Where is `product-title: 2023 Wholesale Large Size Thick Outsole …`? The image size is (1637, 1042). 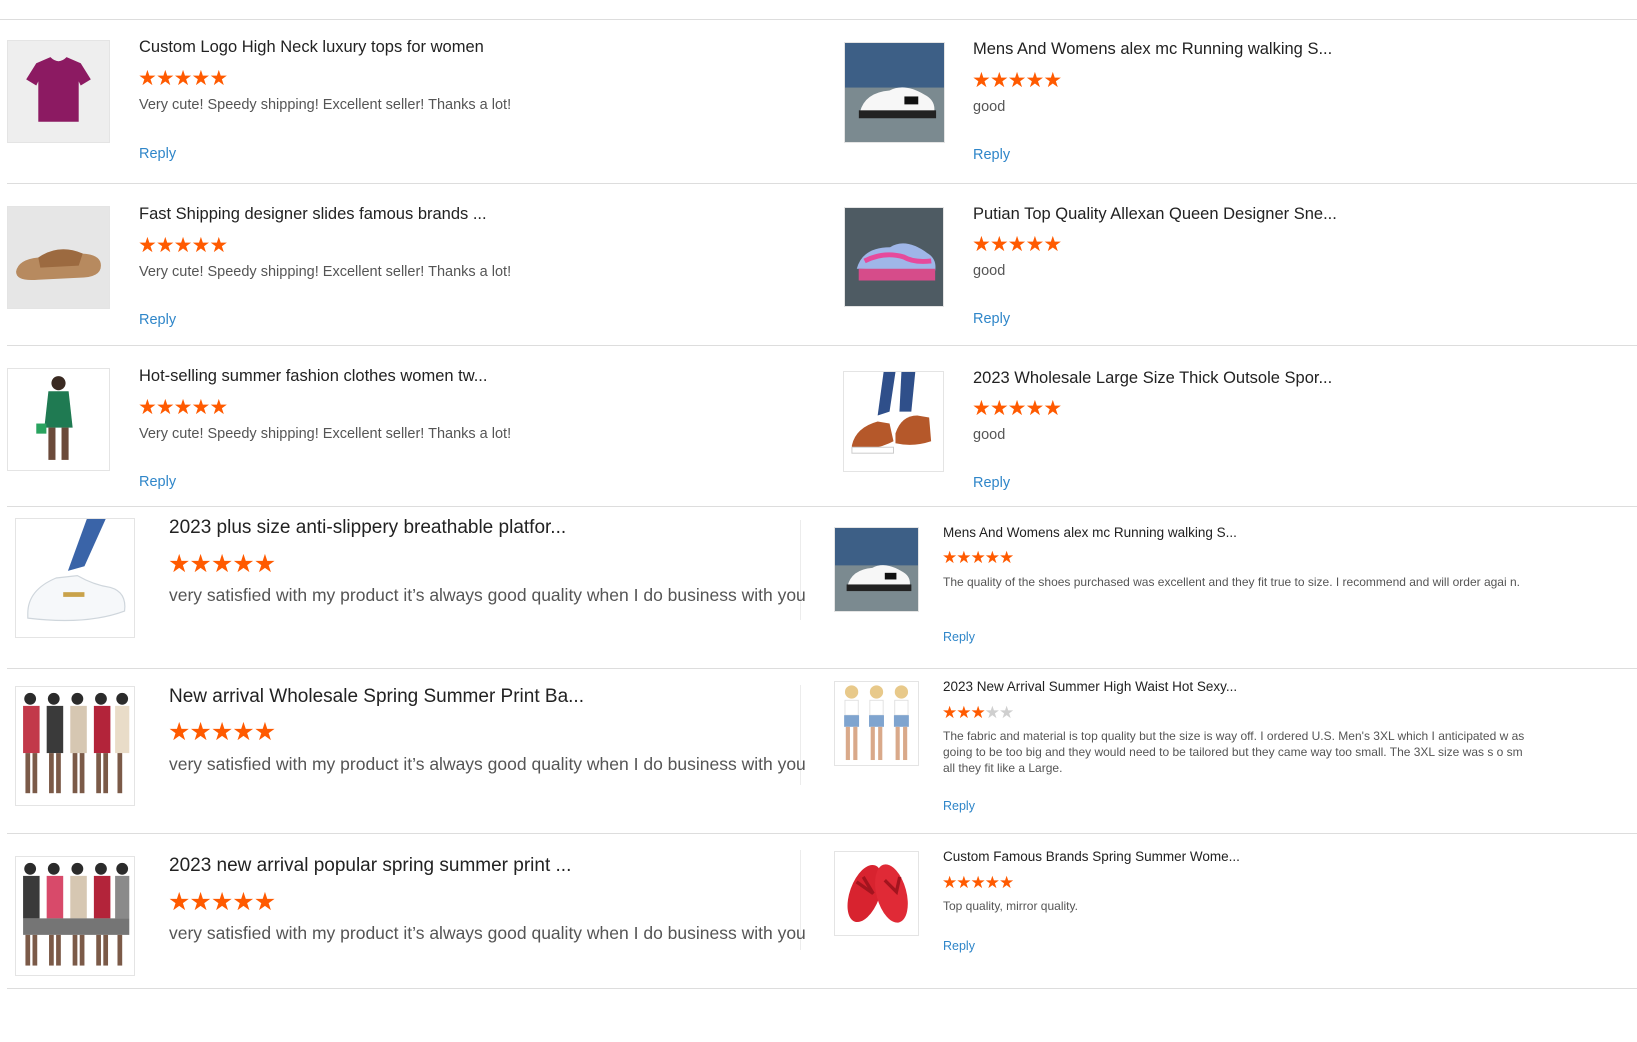 product-title: 2023 Wholesale Large Size Thick Outsole … is located at coordinates (1152, 378).